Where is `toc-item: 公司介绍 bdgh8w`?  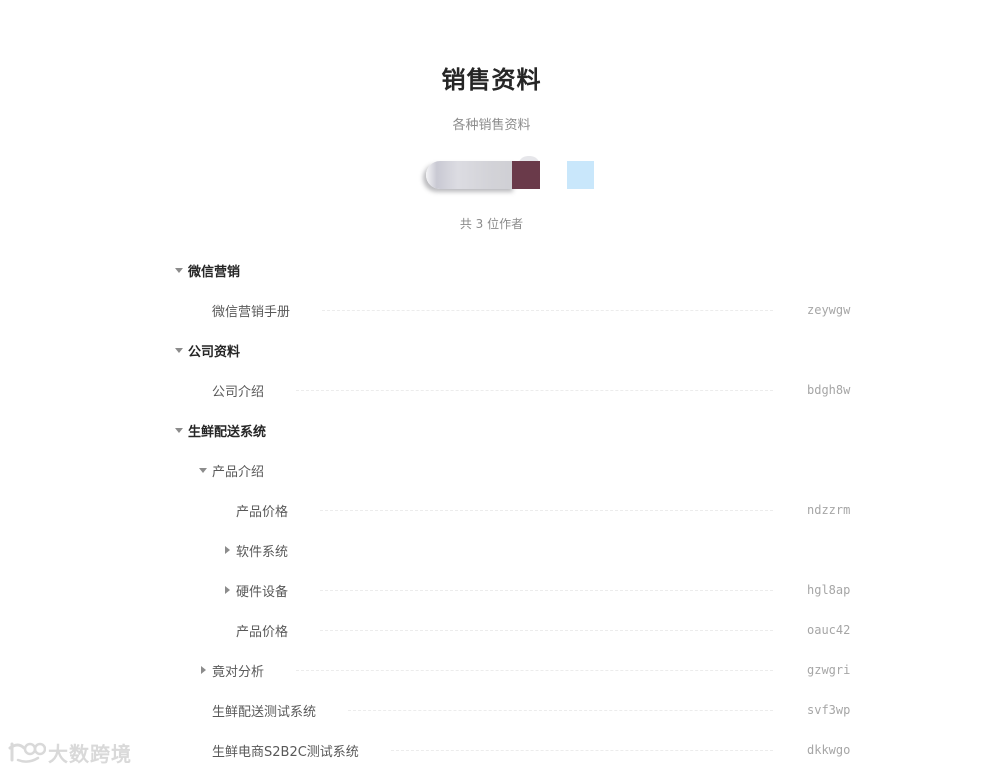 toc-item: 公司介绍 bdgh8w is located at coordinates (491, 390).